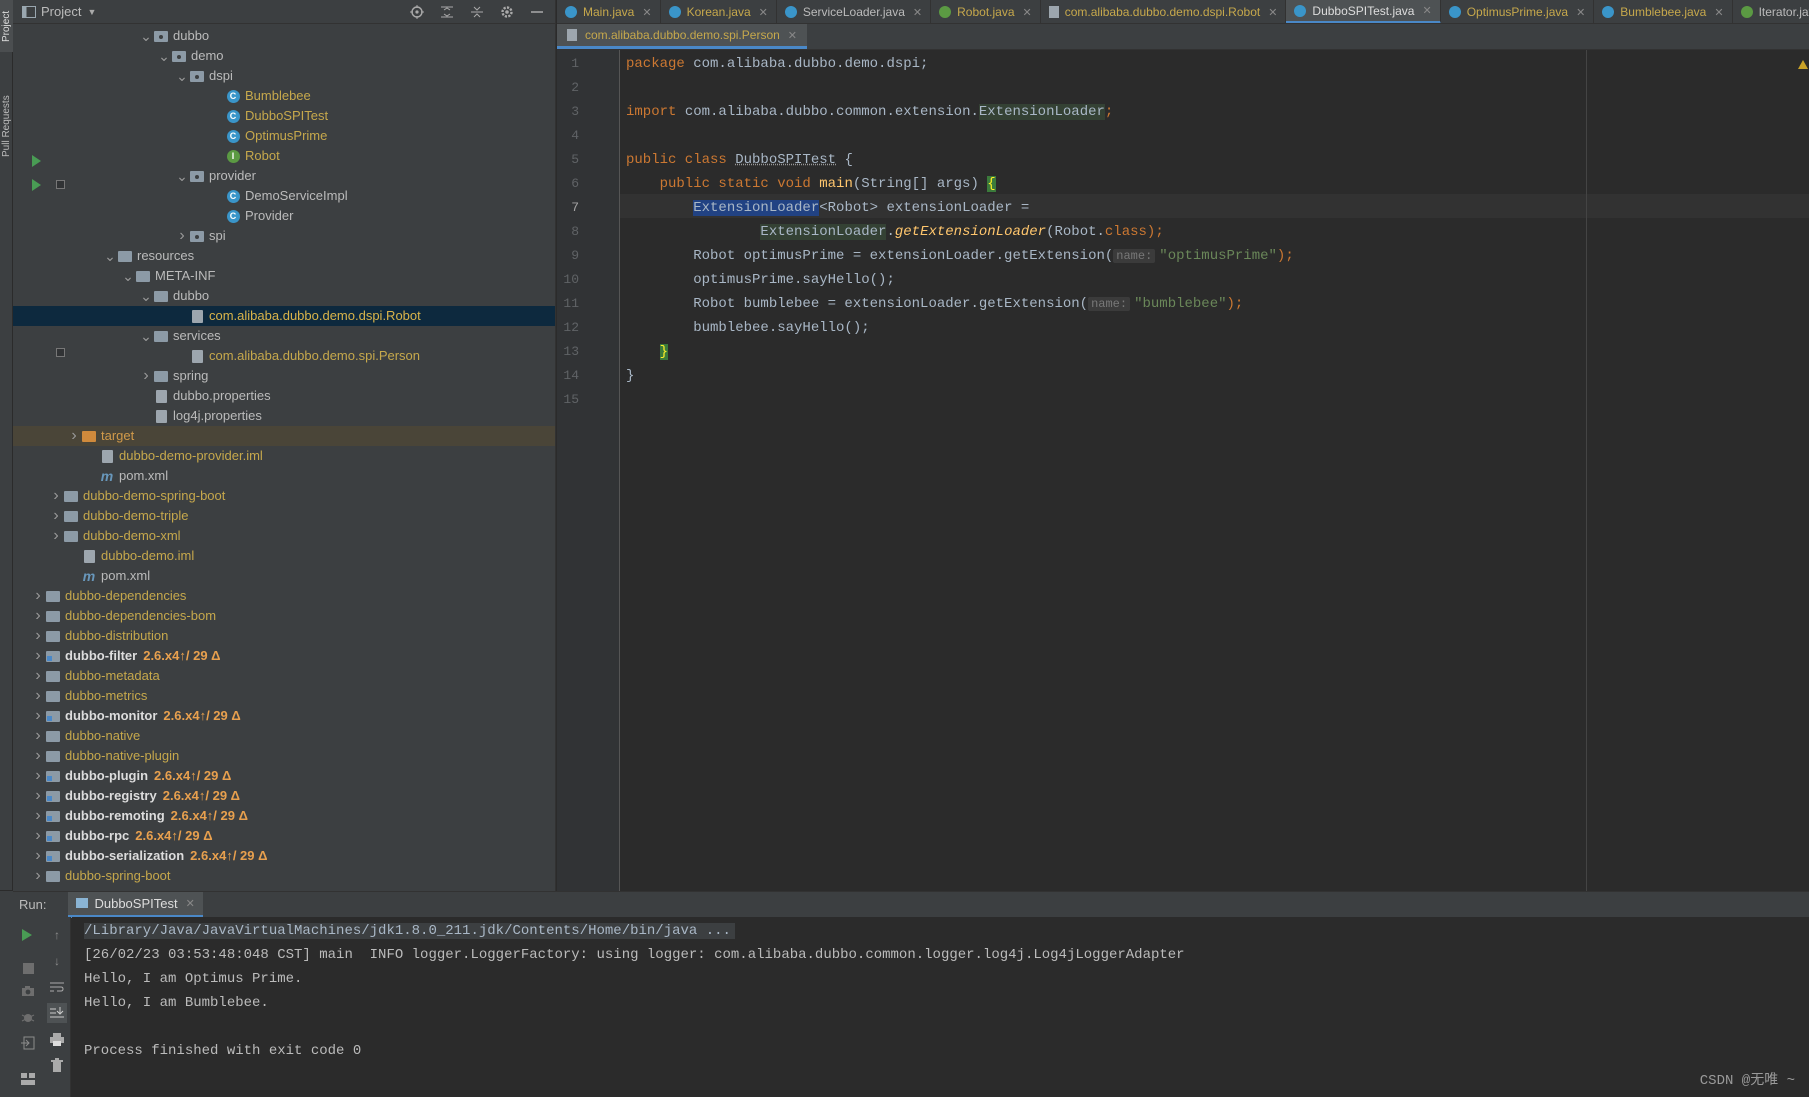 The width and height of the screenshot is (1809, 1097). I want to click on expand-all-icon, so click(447, 12).